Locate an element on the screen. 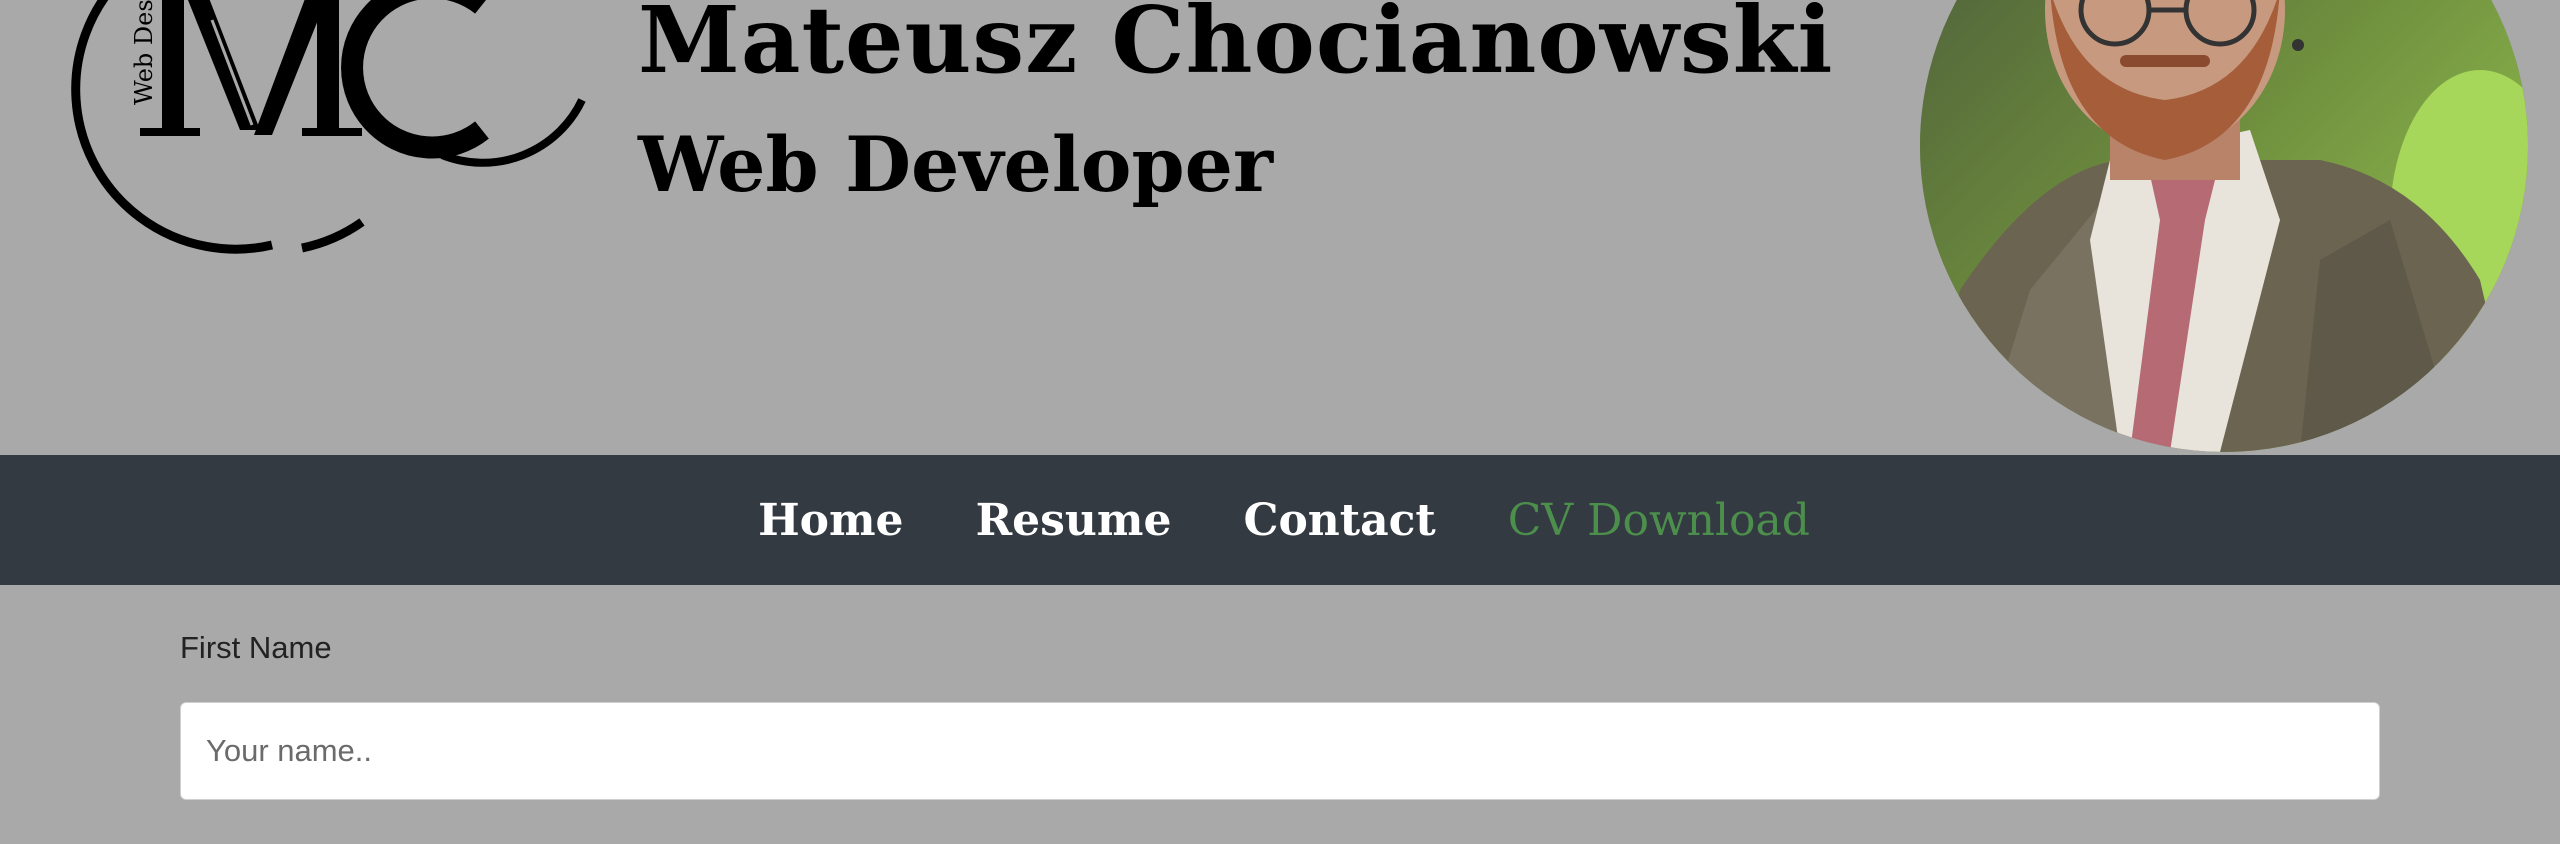 The image size is (2560, 844). profile-photo is located at coordinates (2224, 226).